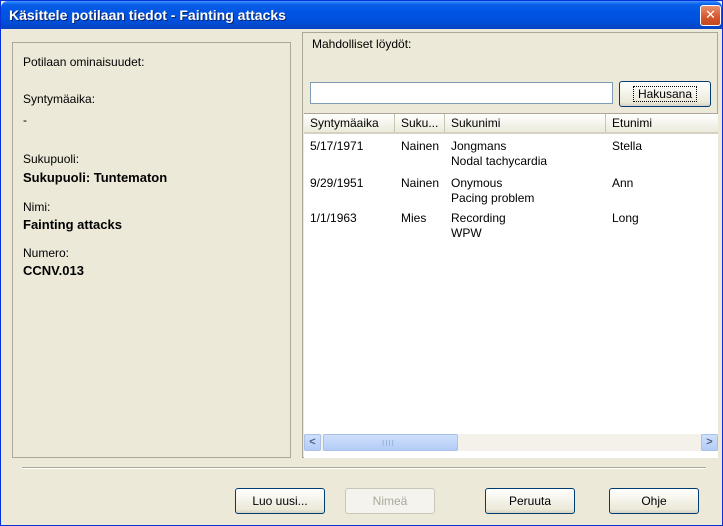 This screenshot has height=526, width=723. What do you see at coordinates (654, 501) in the screenshot?
I see `help-button: Ohje` at bounding box center [654, 501].